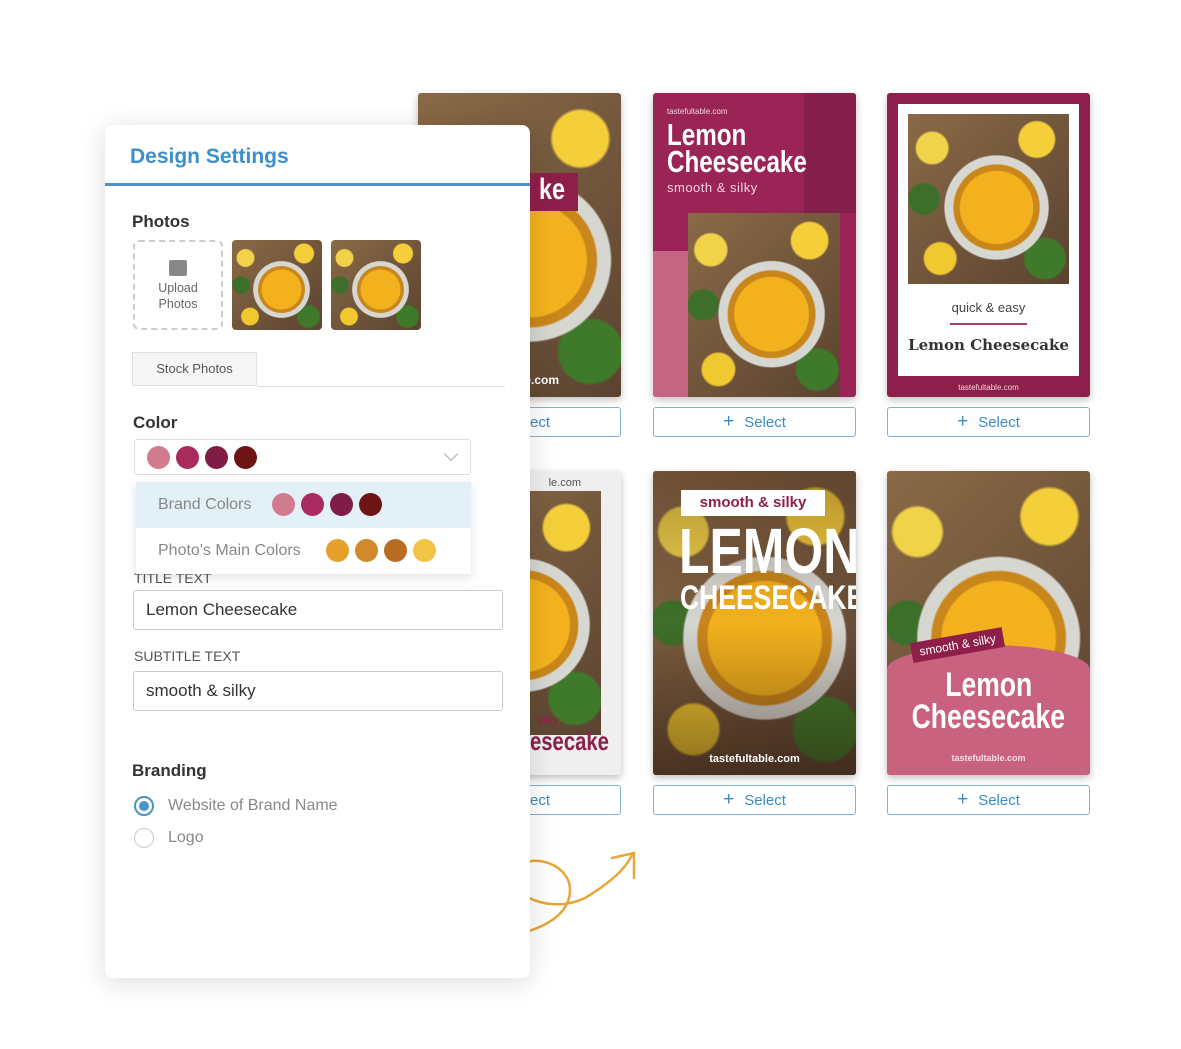 The width and height of the screenshot is (1181, 1049). I want to click on branding-label: Branding, so click(169, 770).